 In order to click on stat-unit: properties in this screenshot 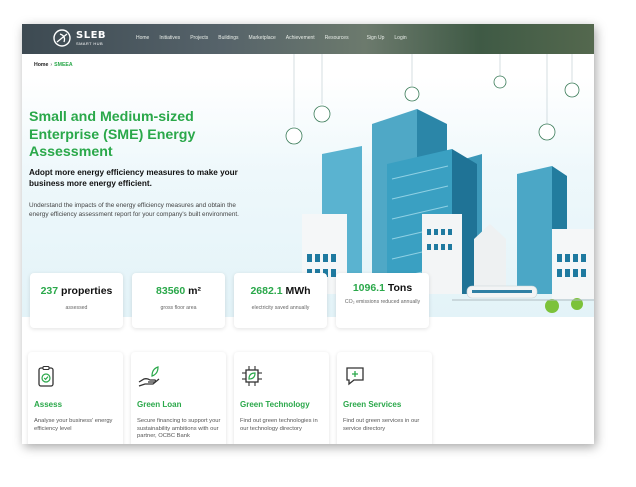, I will do `click(87, 291)`.